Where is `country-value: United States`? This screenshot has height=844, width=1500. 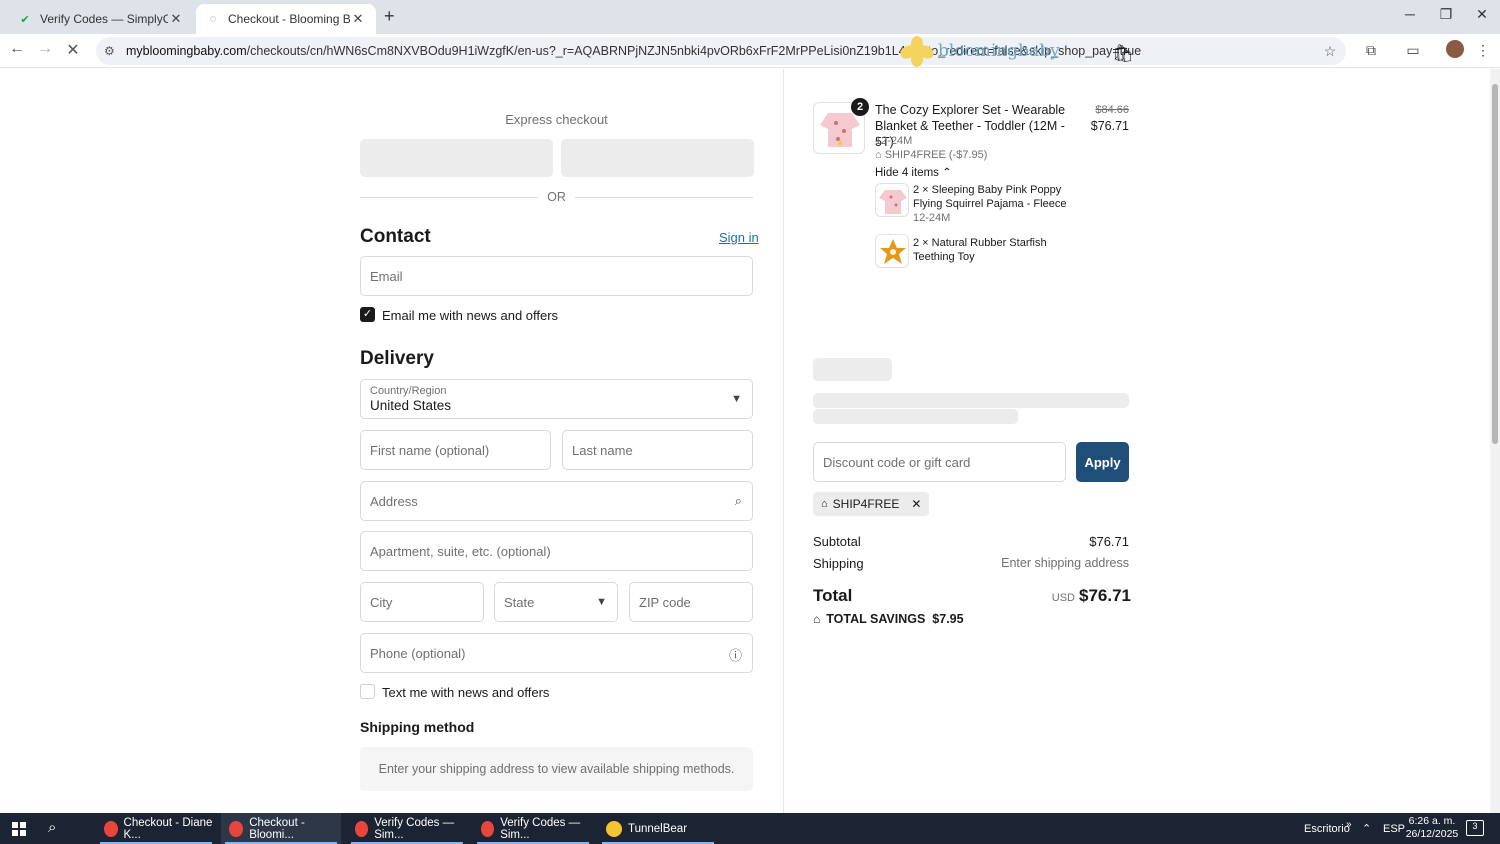
country-value: United States is located at coordinates (411, 405).